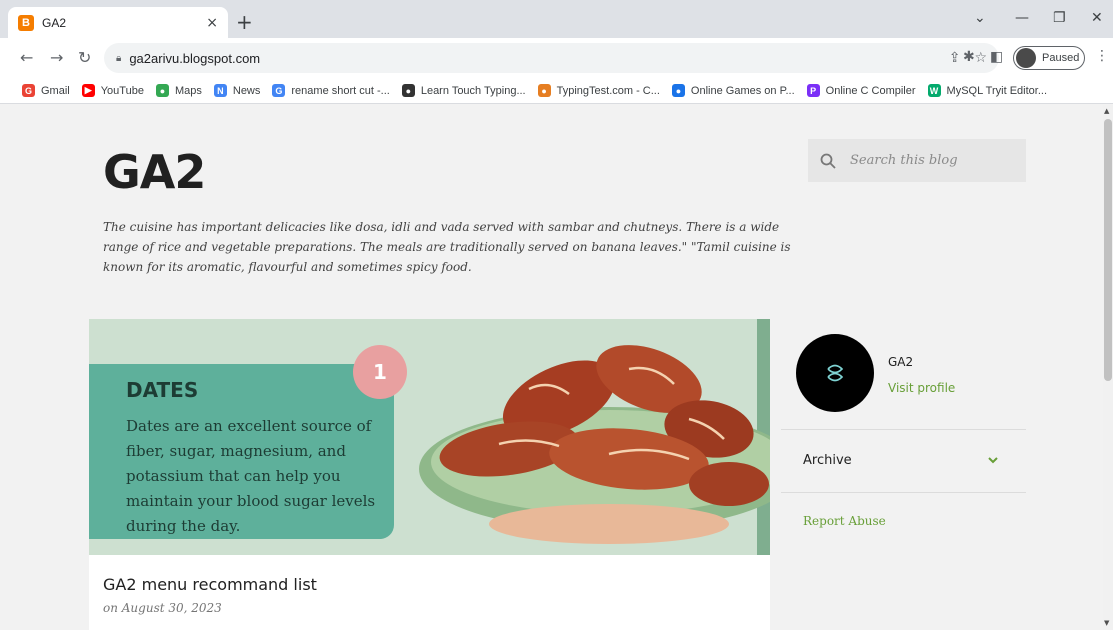 This screenshot has width=1113, height=630. Describe the element at coordinates (870, 90) in the screenshot. I see `bookmark-label: Online C Compiler` at that location.